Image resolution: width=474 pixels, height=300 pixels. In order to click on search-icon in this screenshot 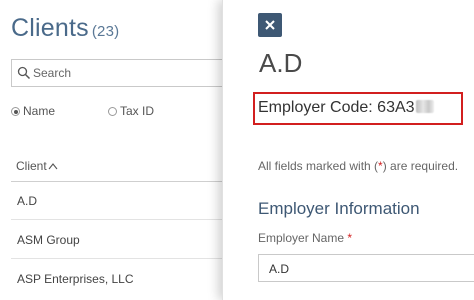, I will do `click(24, 73)`.